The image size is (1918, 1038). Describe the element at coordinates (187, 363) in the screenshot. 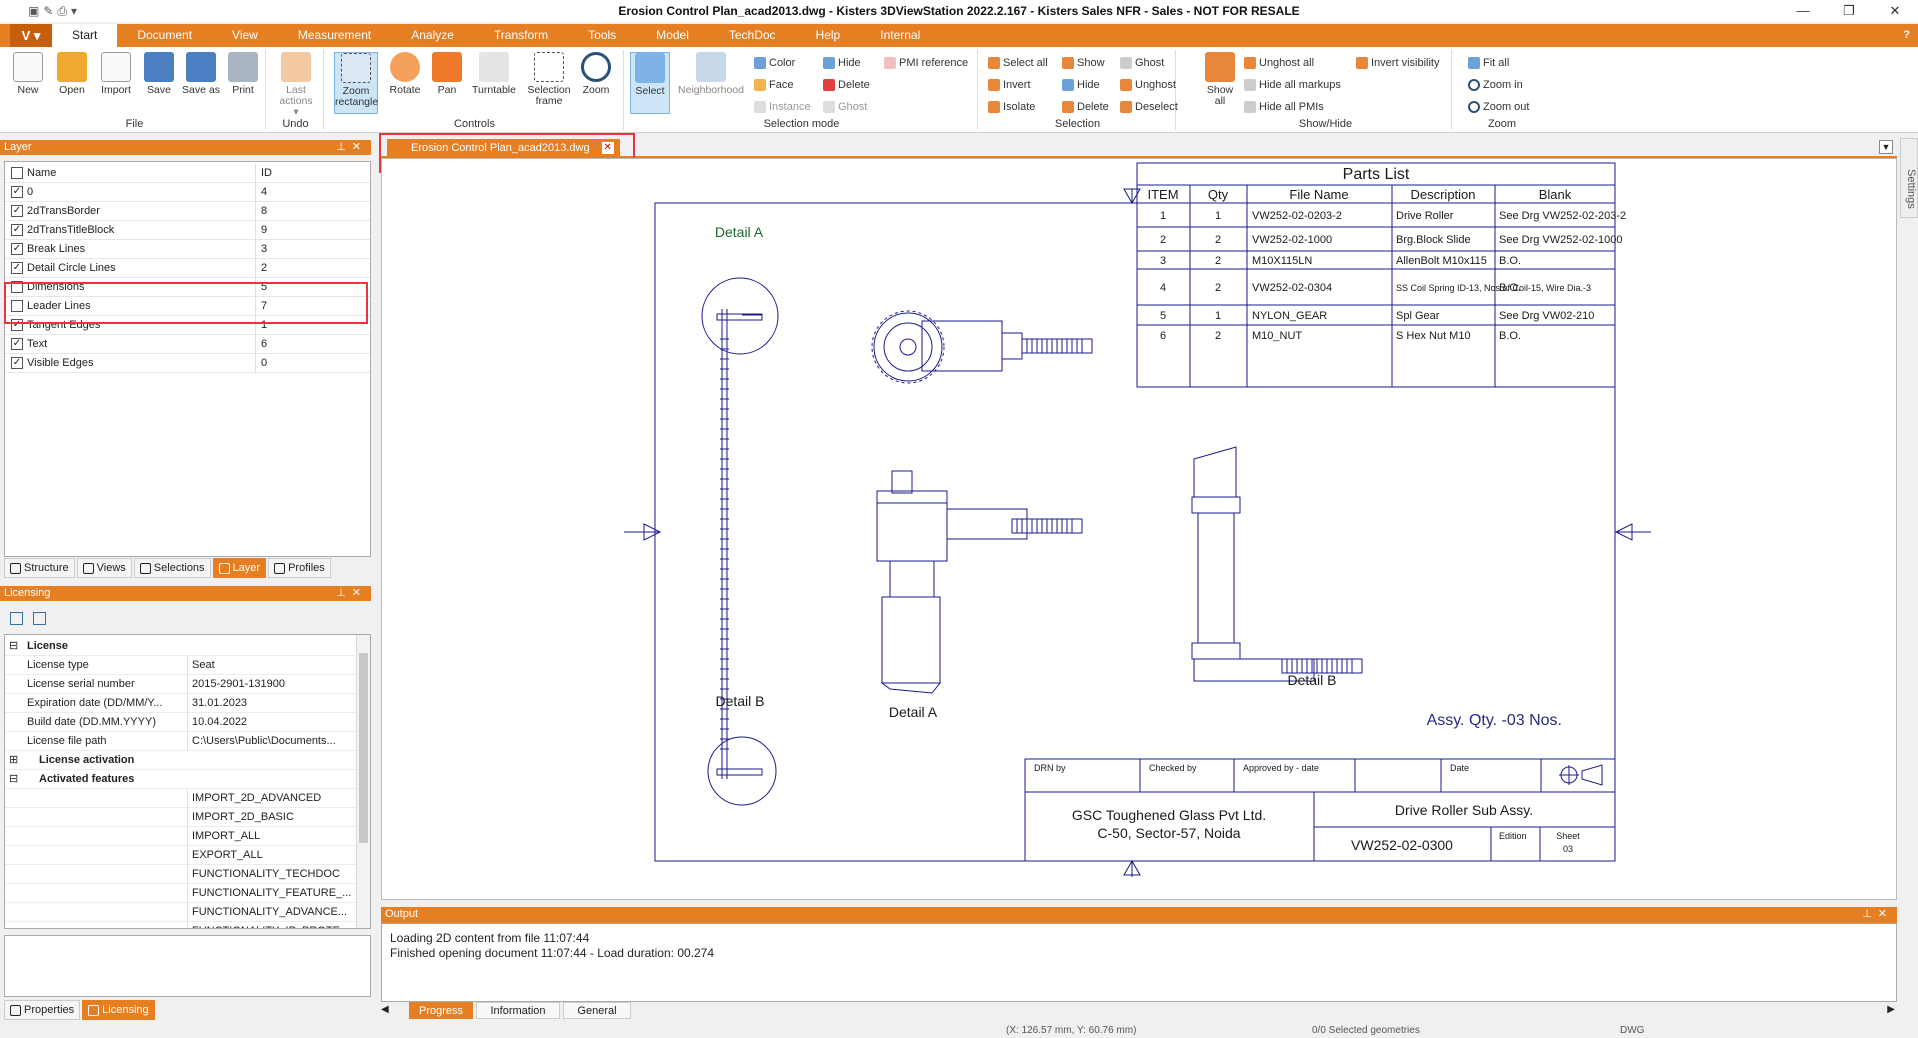

I see `layer-row: ✓ Visible Edges 0` at that location.